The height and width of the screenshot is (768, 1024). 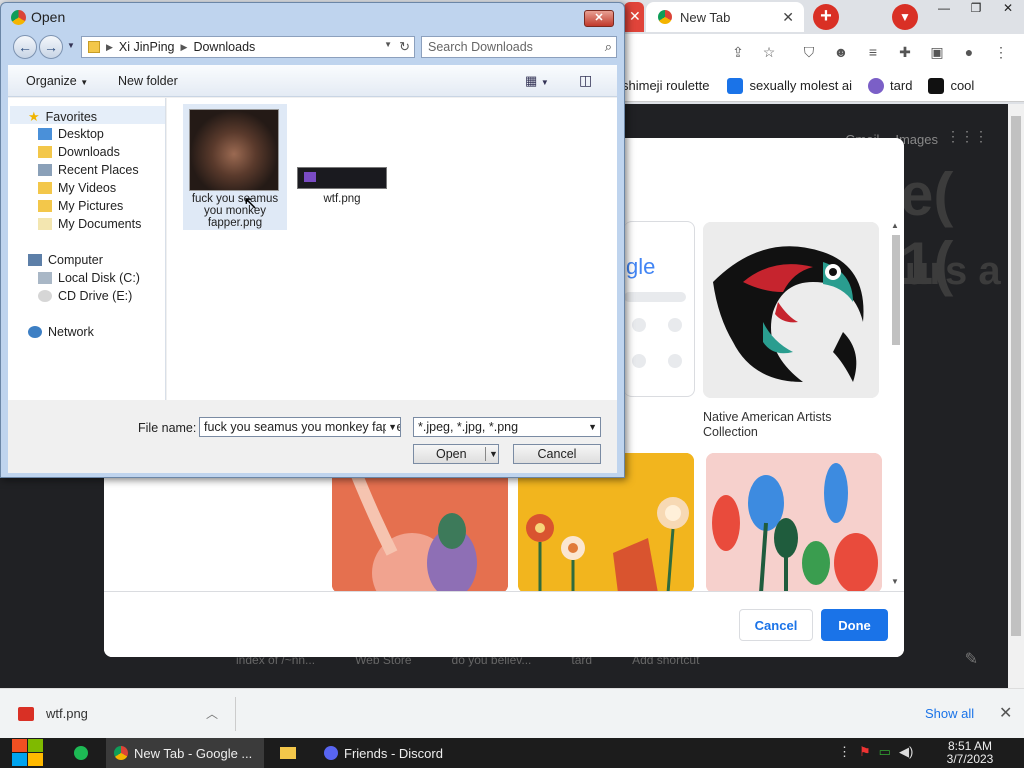 What do you see at coordinates (969, 52) in the screenshot?
I see `profile-icon: ●` at bounding box center [969, 52].